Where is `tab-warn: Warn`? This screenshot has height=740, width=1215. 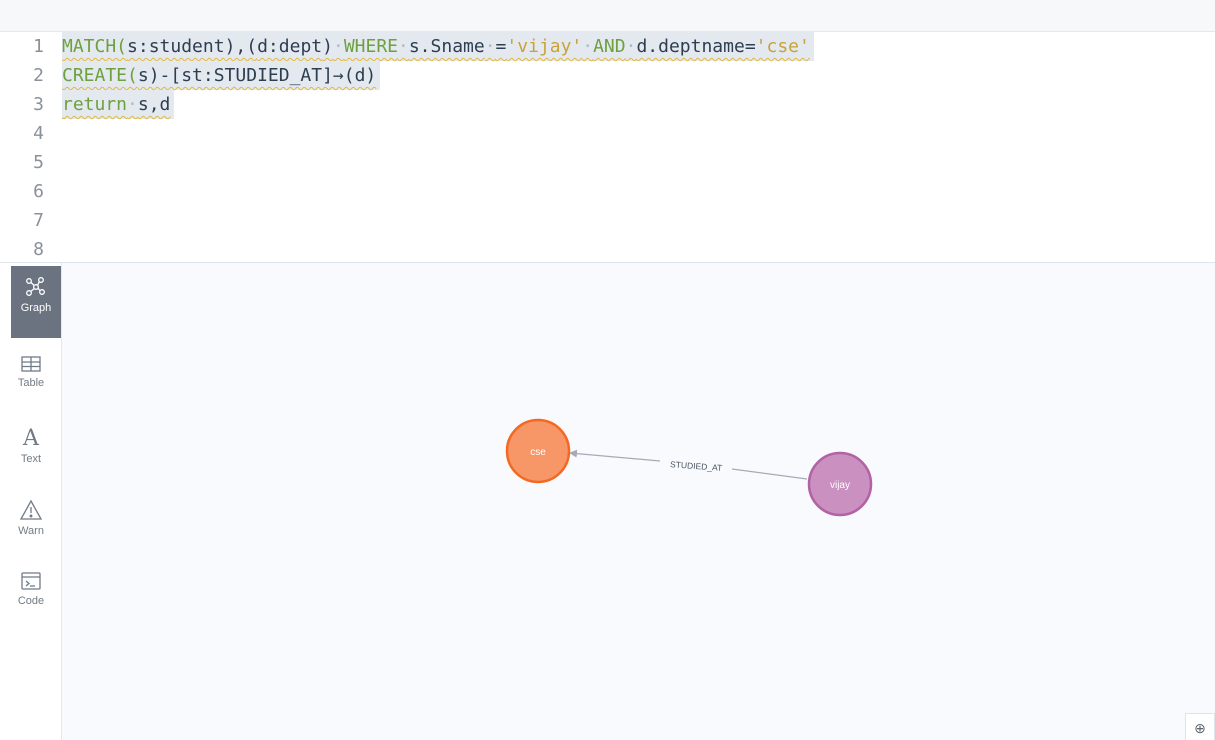
tab-warn: Warn is located at coordinates (31, 525).